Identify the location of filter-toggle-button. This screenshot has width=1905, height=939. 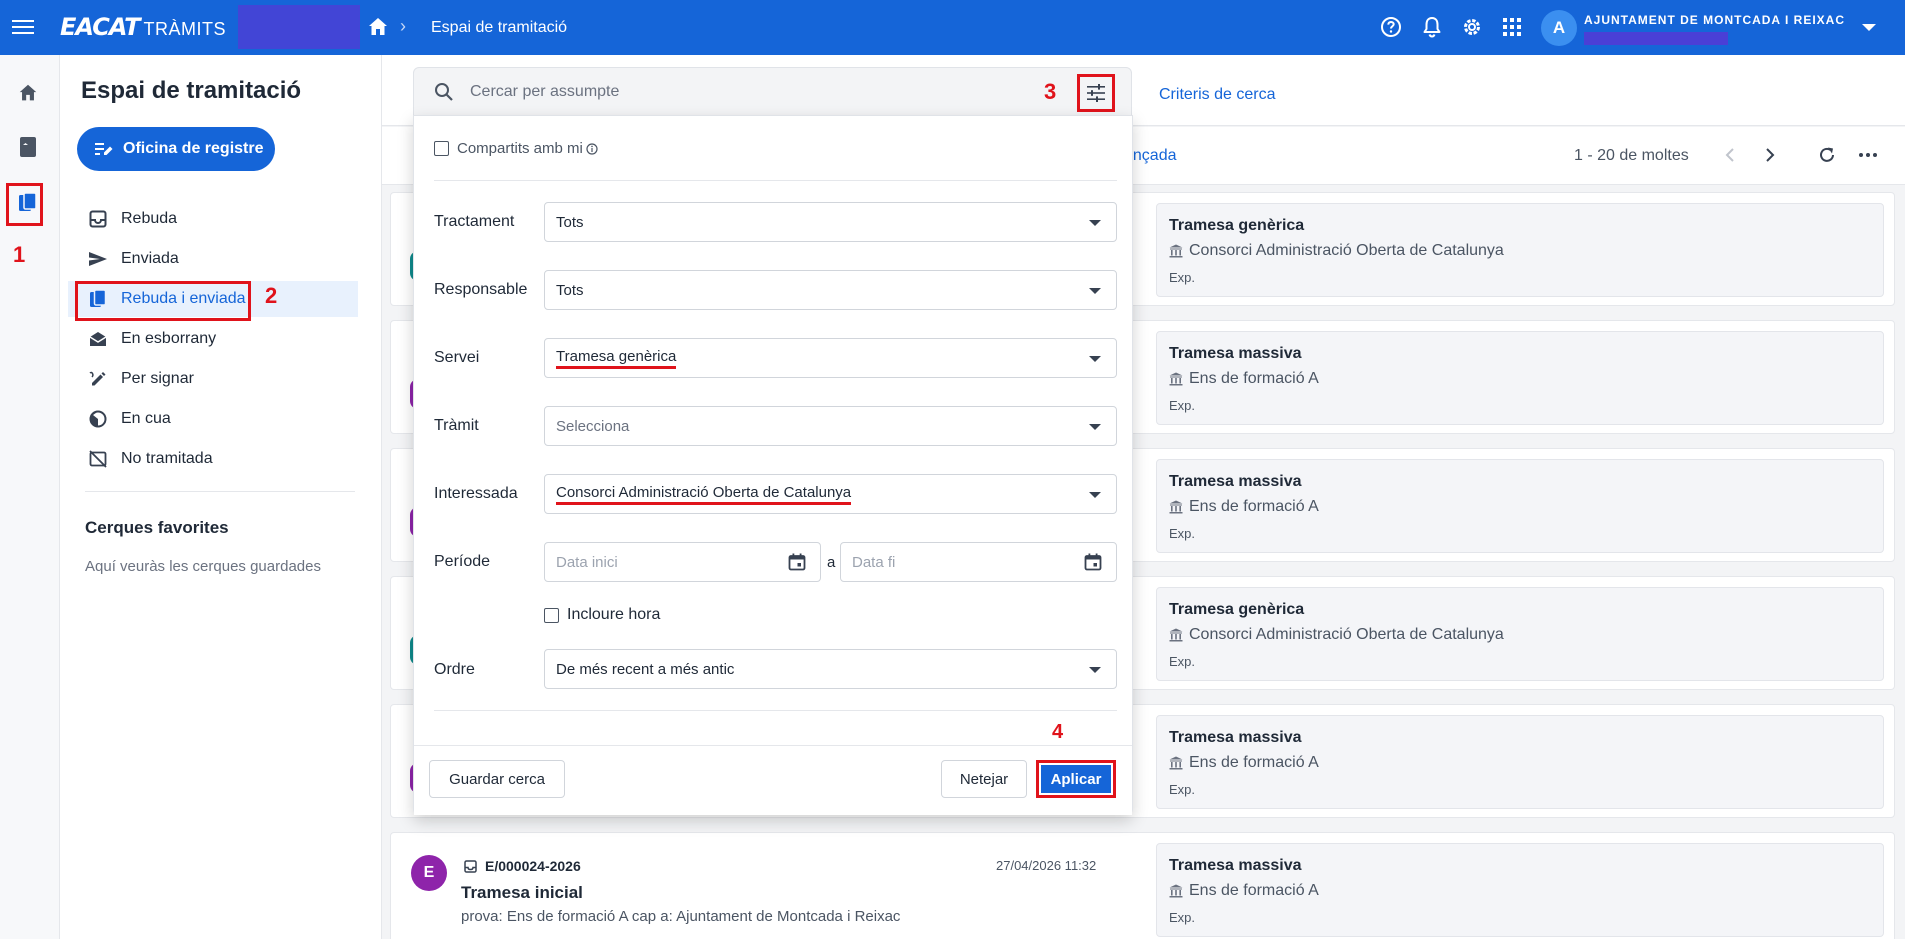
(1096, 93).